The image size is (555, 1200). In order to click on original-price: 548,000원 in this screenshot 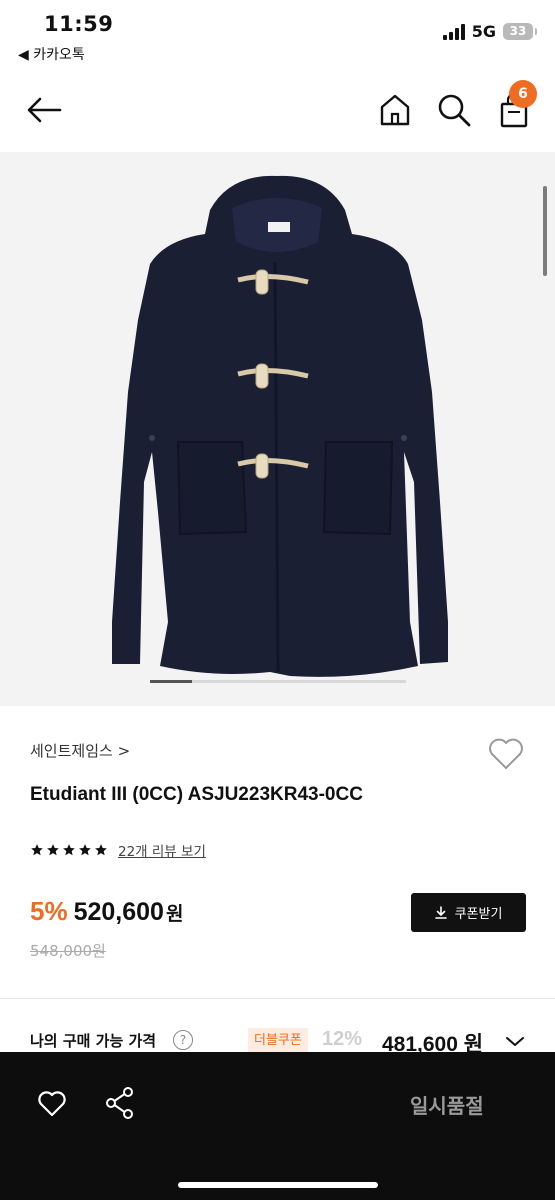, I will do `click(68, 951)`.